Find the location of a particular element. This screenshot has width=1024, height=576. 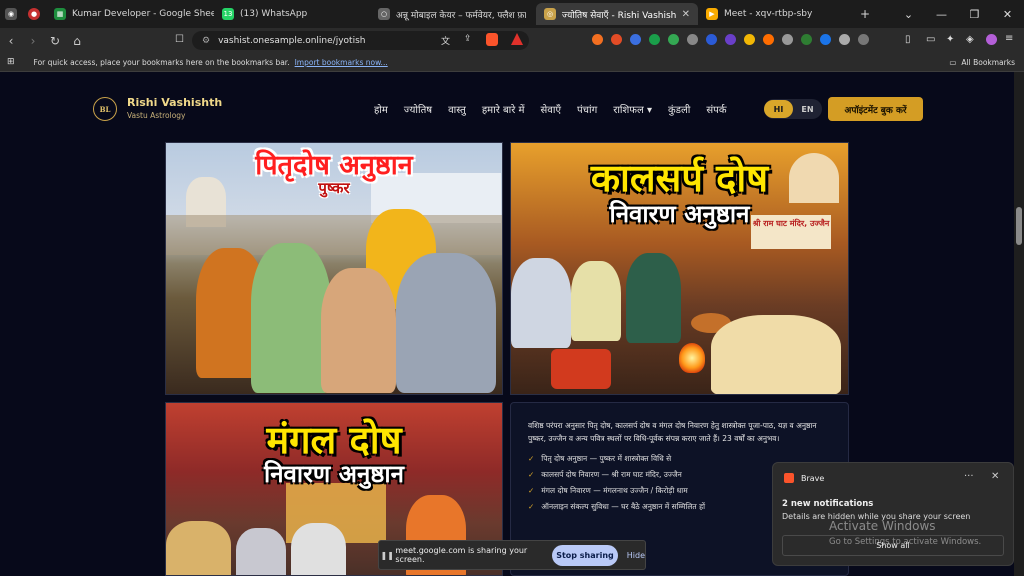

bookmark-icon: ☐ is located at coordinates (179, 39).